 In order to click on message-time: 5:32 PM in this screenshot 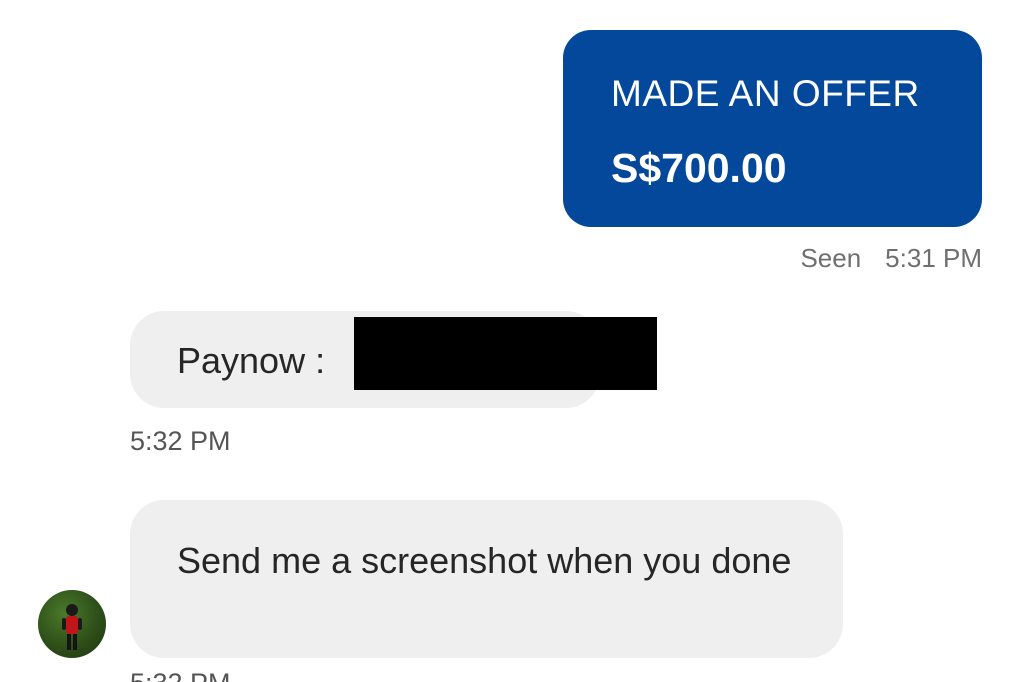, I will do `click(180, 441)`.